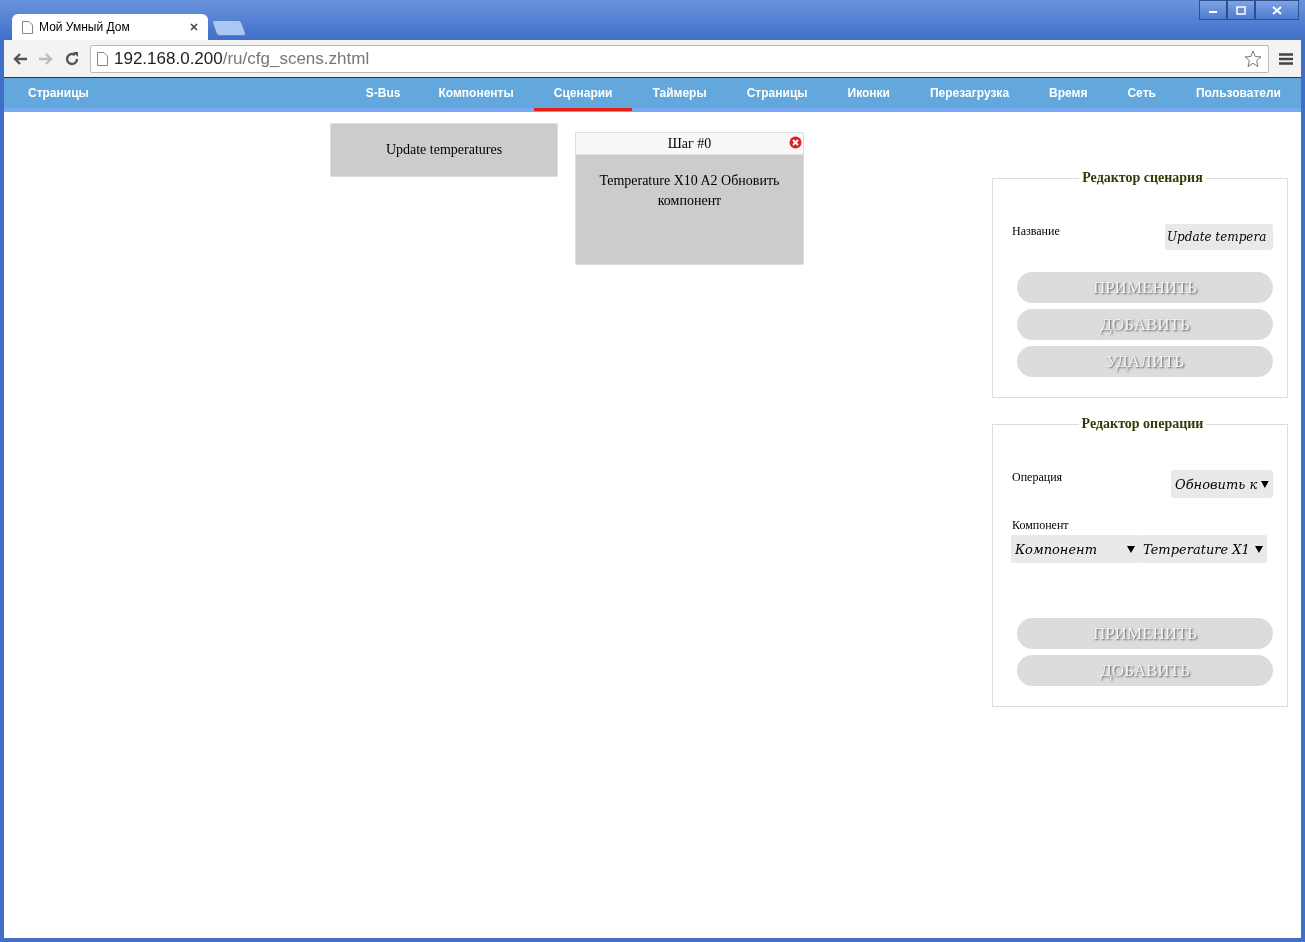 The width and height of the screenshot is (1305, 942). Describe the element at coordinates (444, 150) in the screenshot. I see `scenario-card: Update temperatures` at that location.